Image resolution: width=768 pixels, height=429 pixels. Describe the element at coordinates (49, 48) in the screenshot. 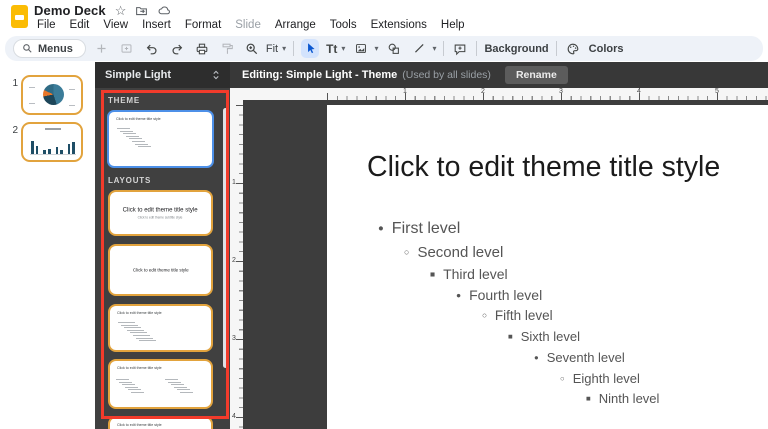

I see `menus-search-button: Menus` at that location.